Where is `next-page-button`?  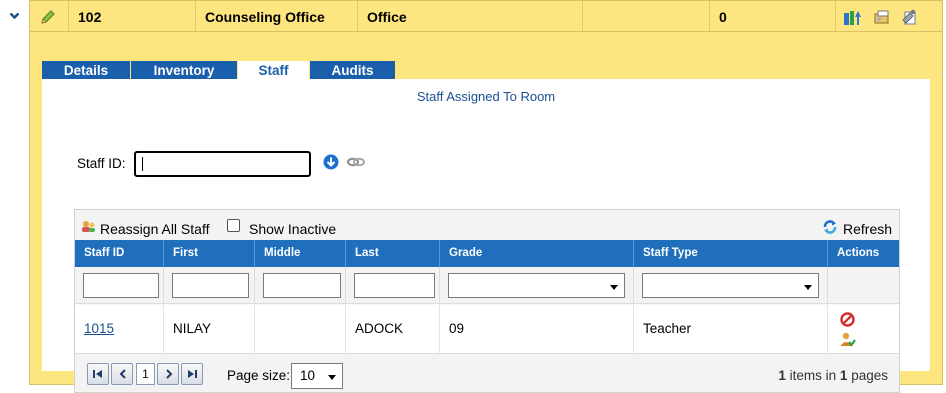 next-page-button is located at coordinates (168, 374).